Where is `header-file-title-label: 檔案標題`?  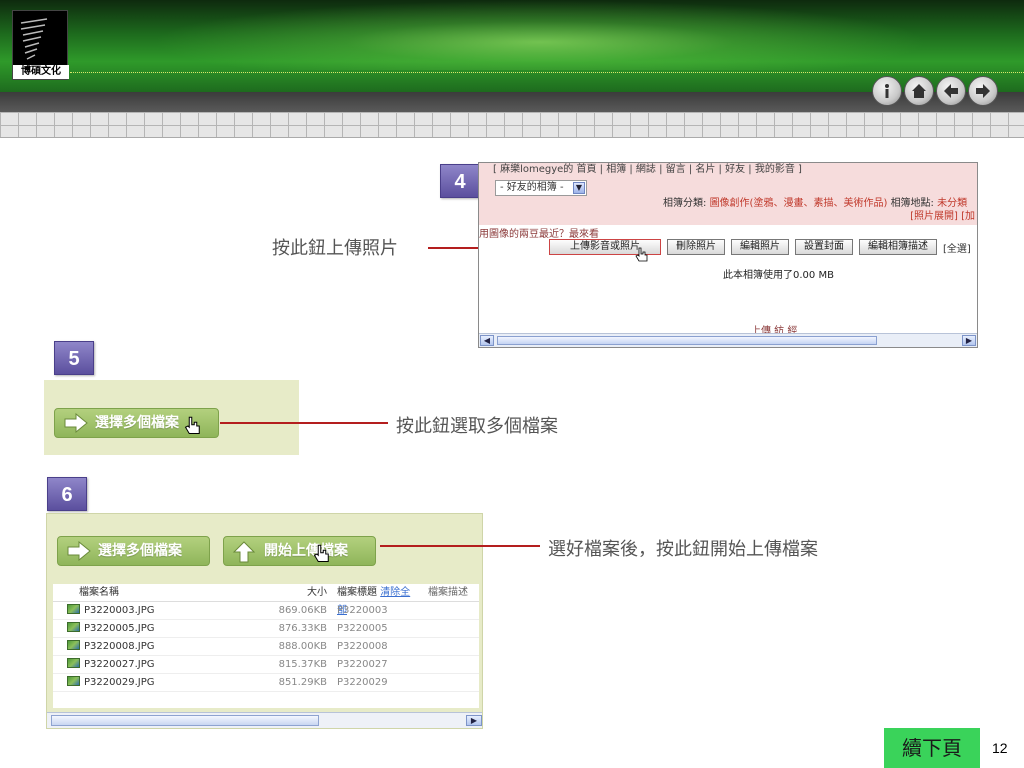
header-file-title-label: 檔案標題 is located at coordinates (357, 592).